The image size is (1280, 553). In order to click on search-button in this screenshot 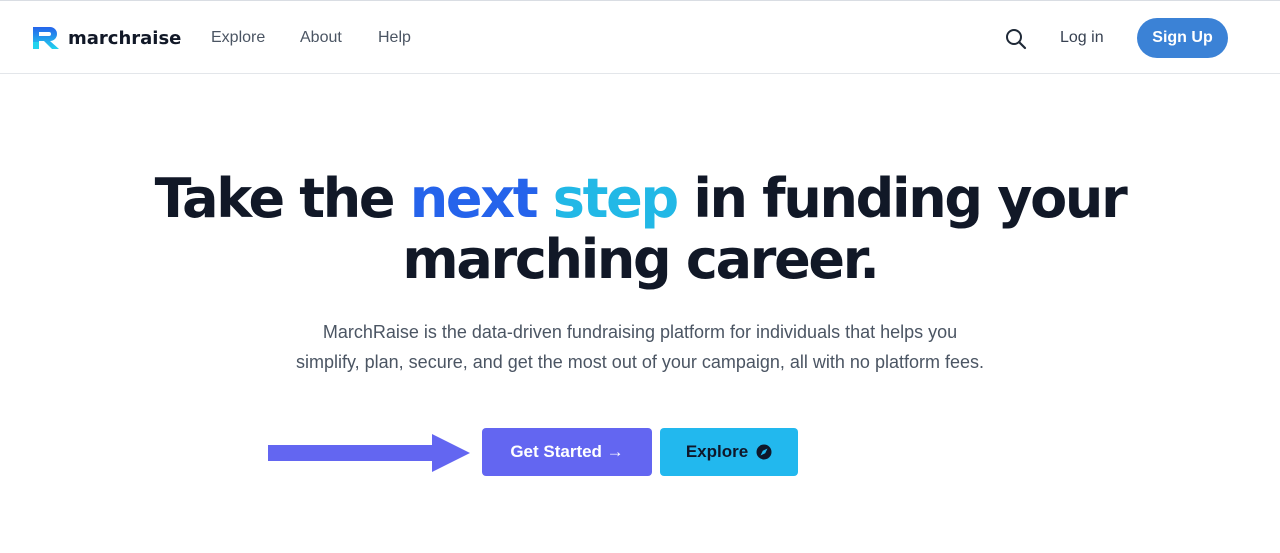, I will do `click(1016, 39)`.